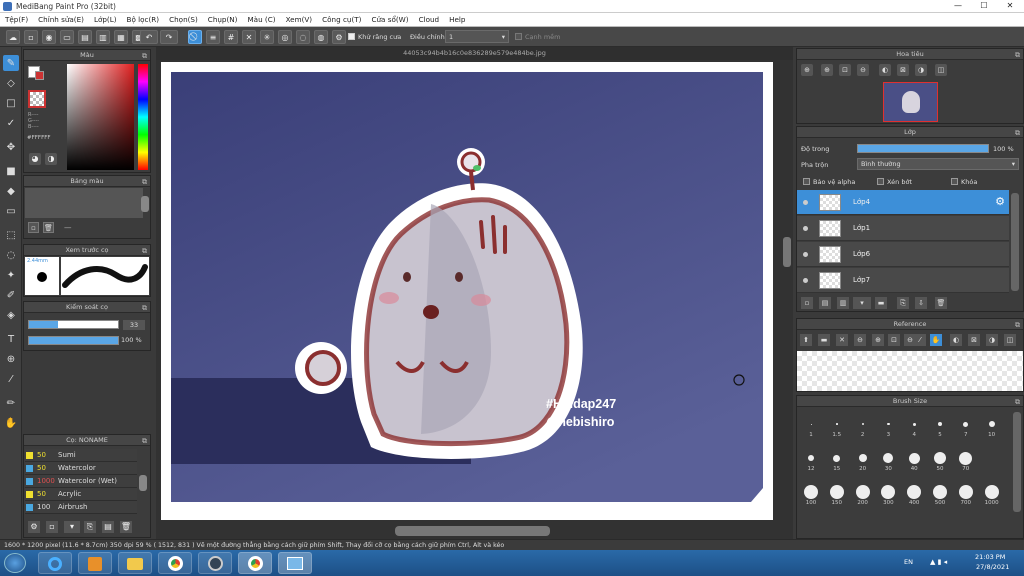 Image resolution: width=1024 pixels, height=576 pixels. I want to click on ref-rotate-right-icon: ◑, so click(992, 340).